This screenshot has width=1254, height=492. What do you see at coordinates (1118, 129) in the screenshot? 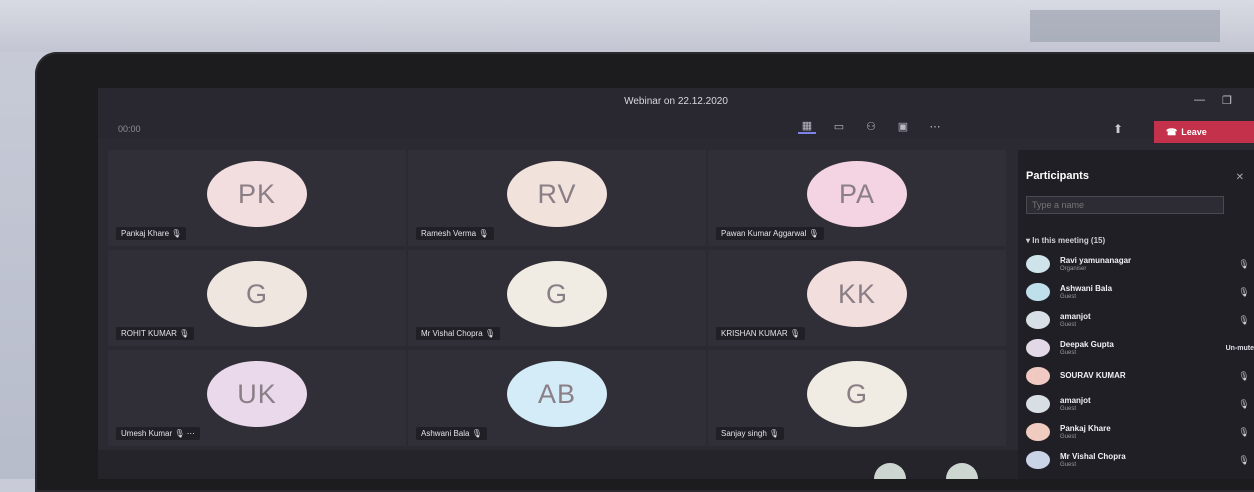
I see `share-screen-icon: ⬆` at bounding box center [1118, 129].